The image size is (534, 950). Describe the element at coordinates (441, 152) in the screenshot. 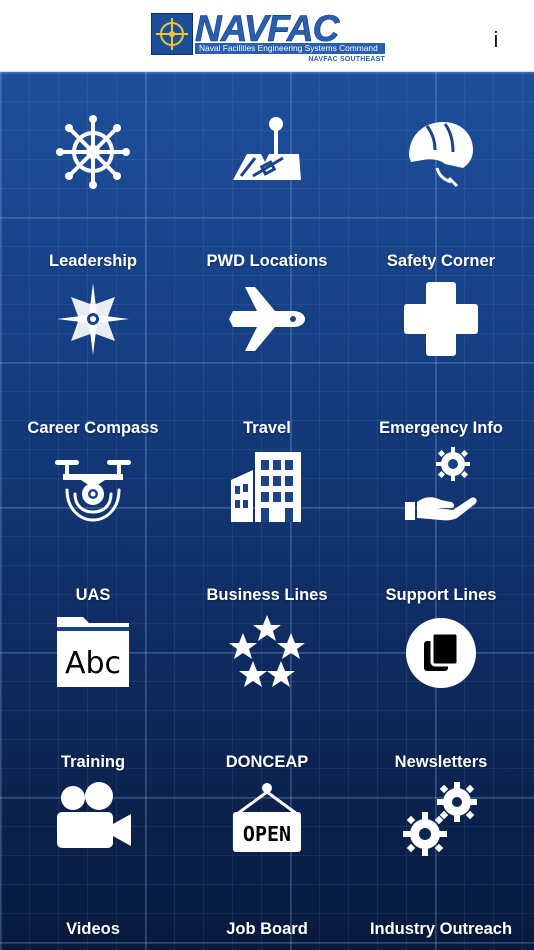

I see `helmet-icon` at that location.